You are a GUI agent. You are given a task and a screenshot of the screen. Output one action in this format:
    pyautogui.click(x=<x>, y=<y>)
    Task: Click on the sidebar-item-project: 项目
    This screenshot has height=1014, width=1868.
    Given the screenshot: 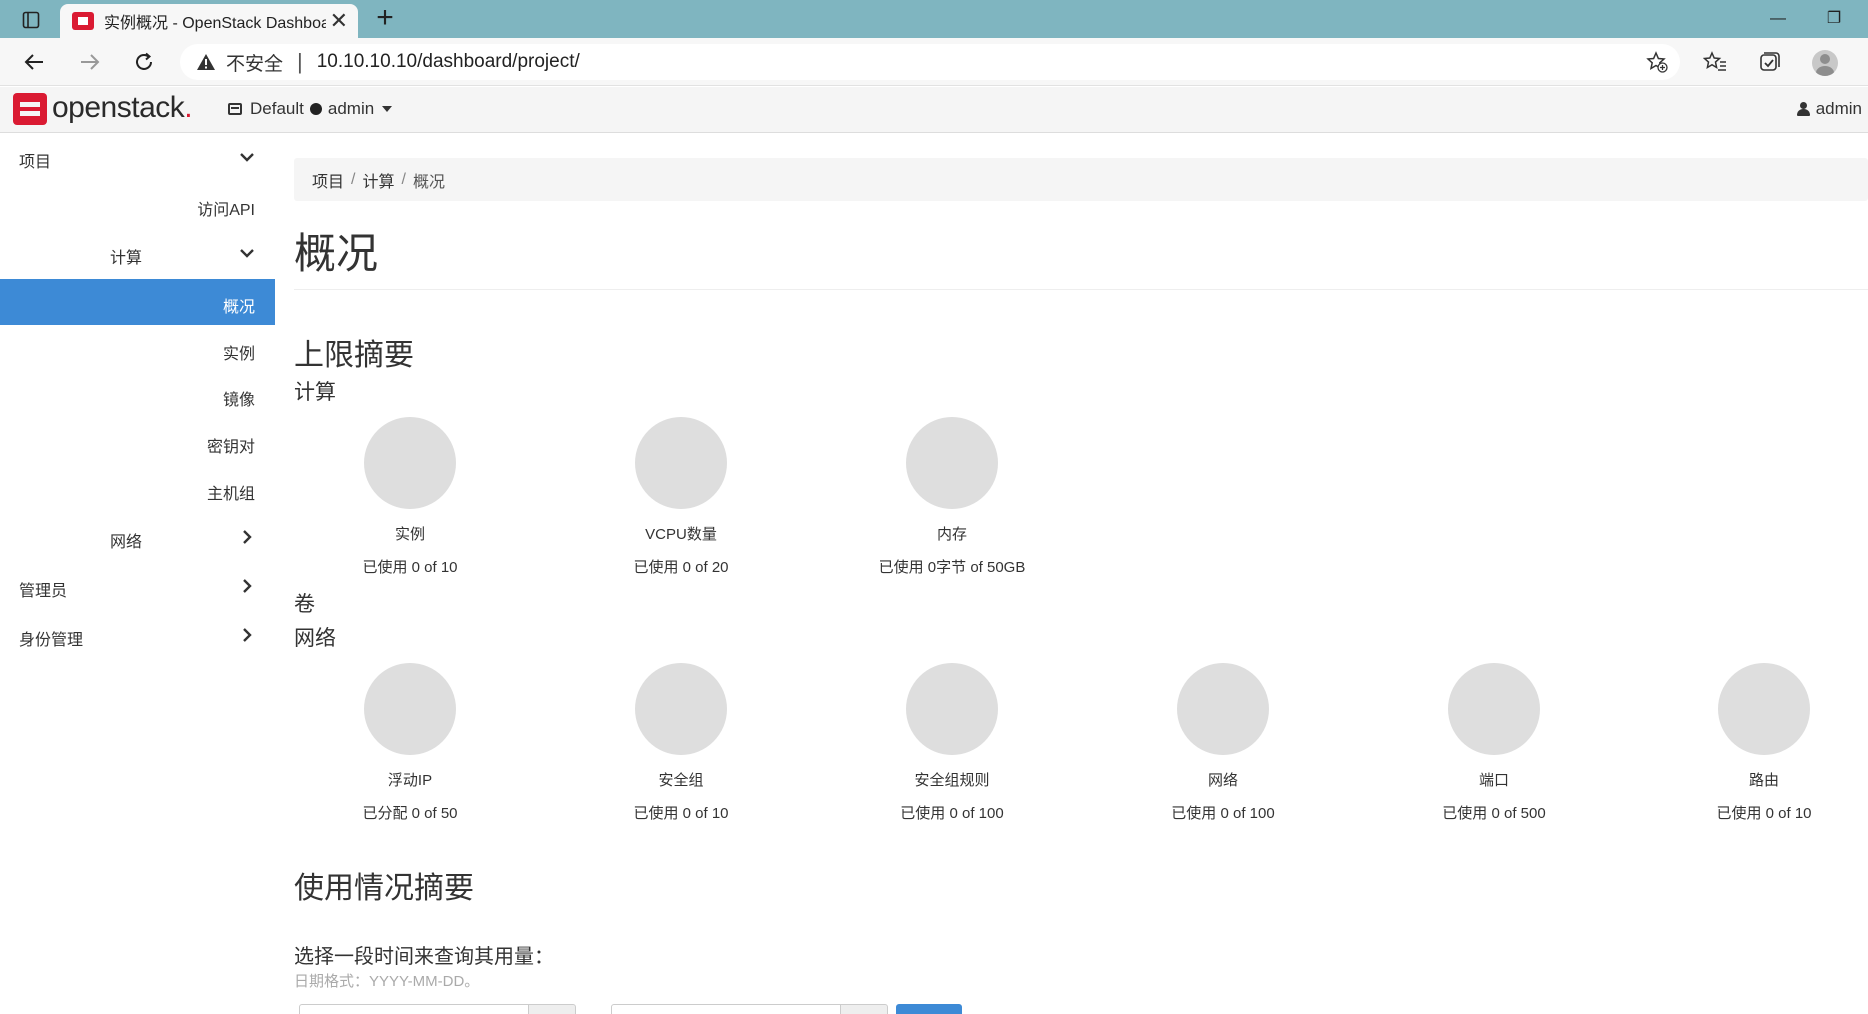 What is the action you would take?
    pyautogui.click(x=137, y=157)
    